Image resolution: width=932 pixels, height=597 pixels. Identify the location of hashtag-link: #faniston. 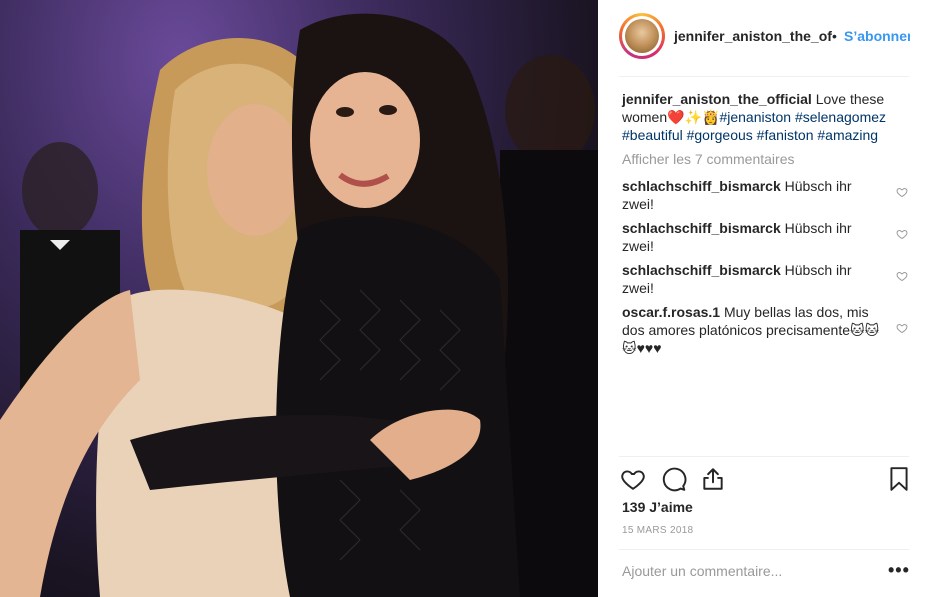
(785, 135).